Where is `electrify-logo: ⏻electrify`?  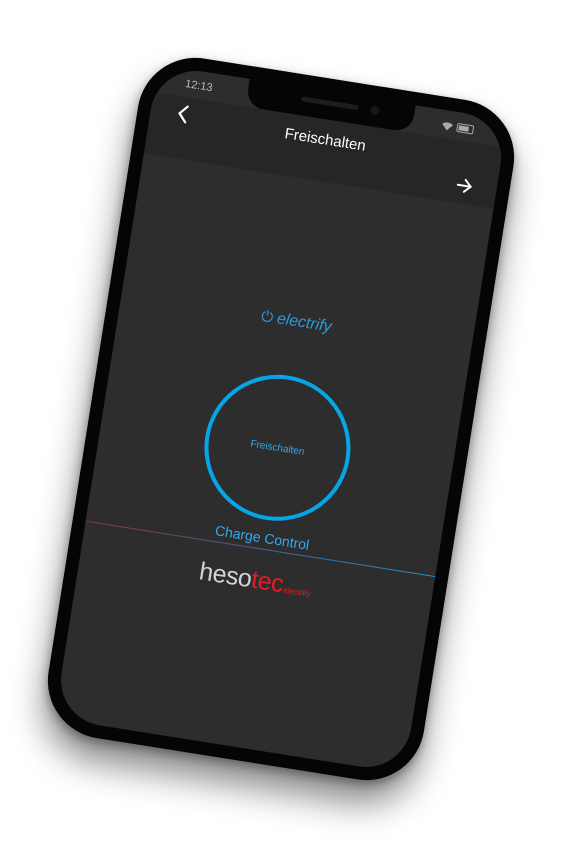 electrify-logo: ⏻electrify is located at coordinates (296, 322).